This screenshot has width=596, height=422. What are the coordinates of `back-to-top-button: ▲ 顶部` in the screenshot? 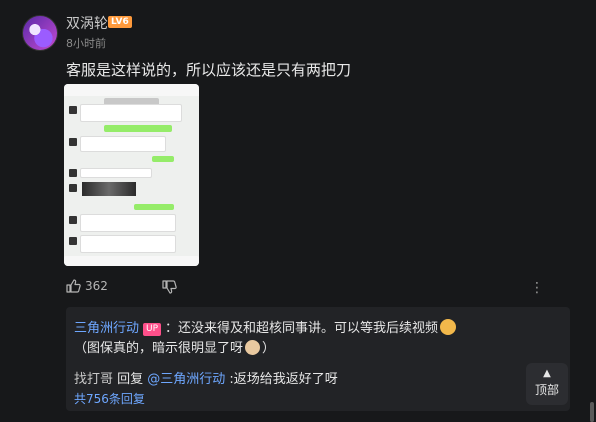 It's located at (547, 384).